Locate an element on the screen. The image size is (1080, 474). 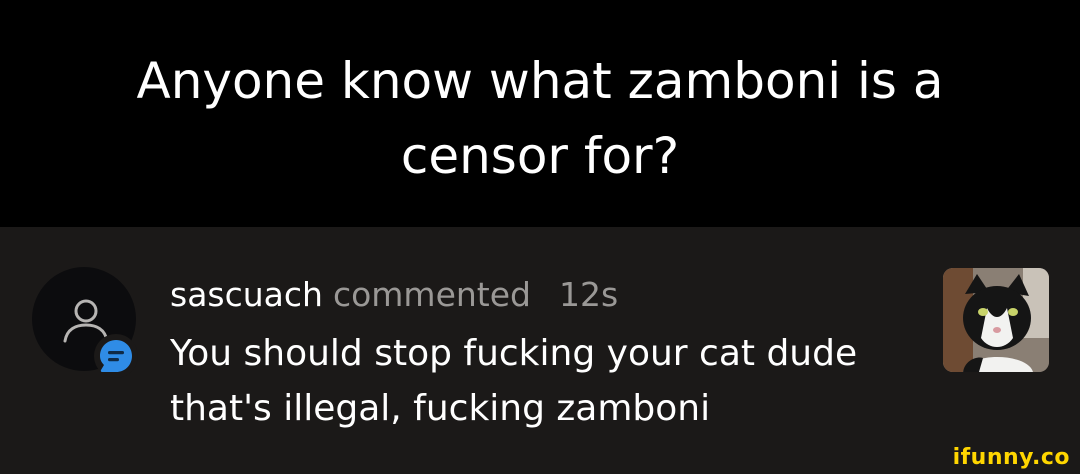
notification-header: sascuach commented 12s is located at coordinates (550, 295).